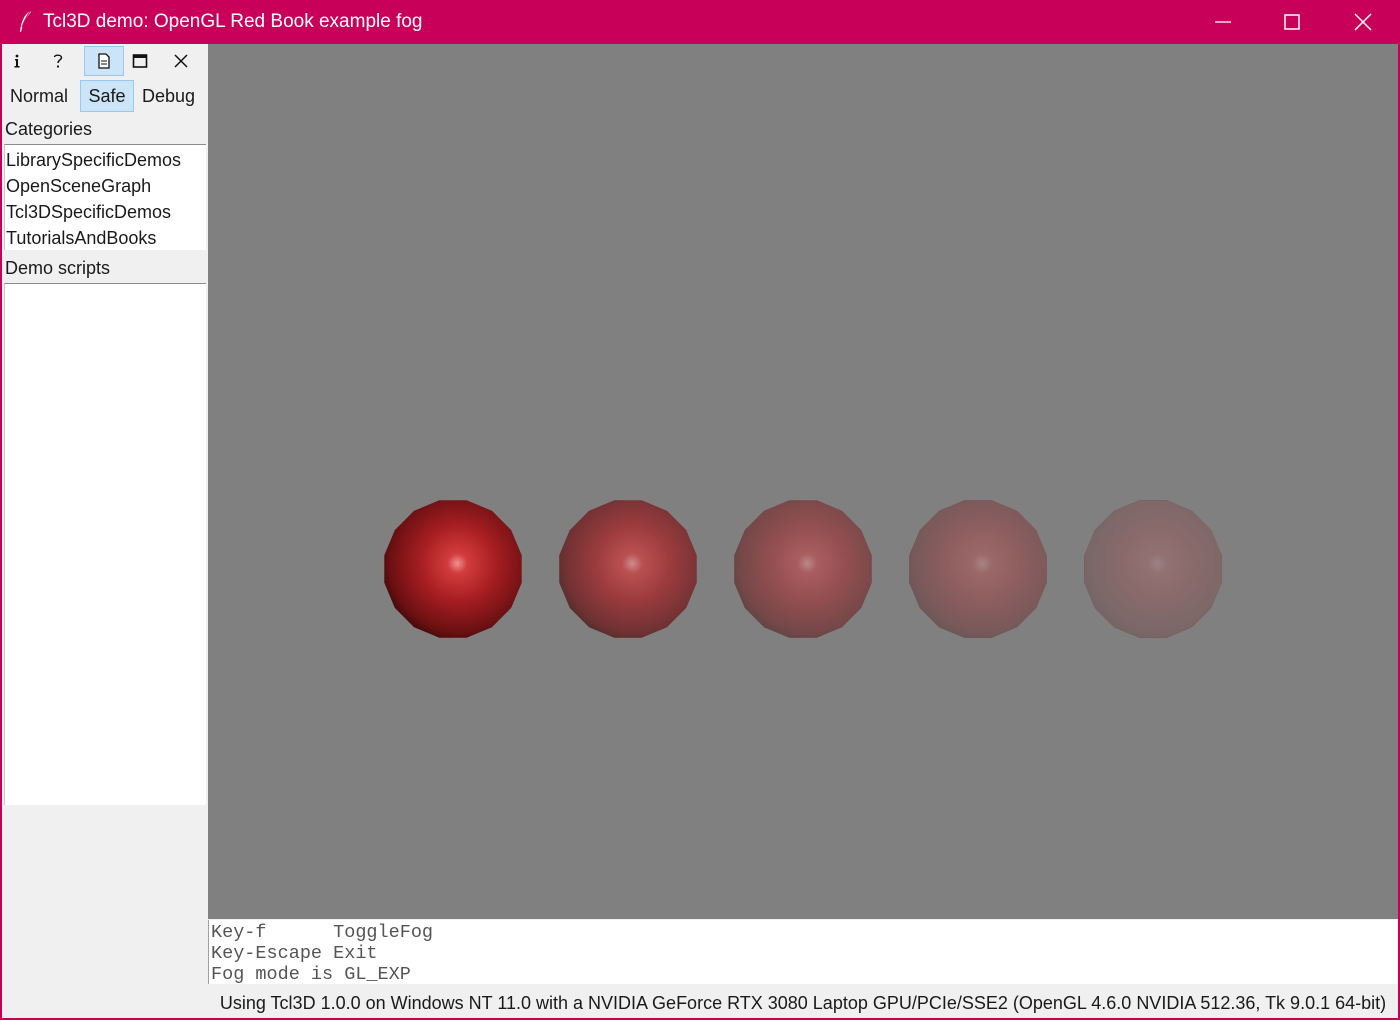 The image size is (1400, 1020). I want to click on minimize-button, so click(1223, 22).